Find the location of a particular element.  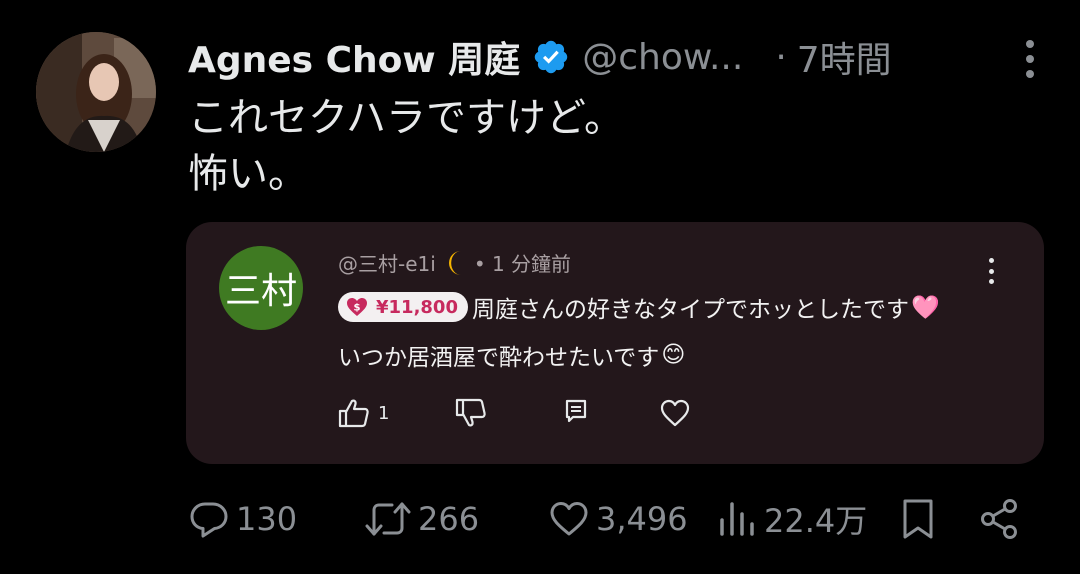

reply-button: 130 is located at coordinates (242, 519).